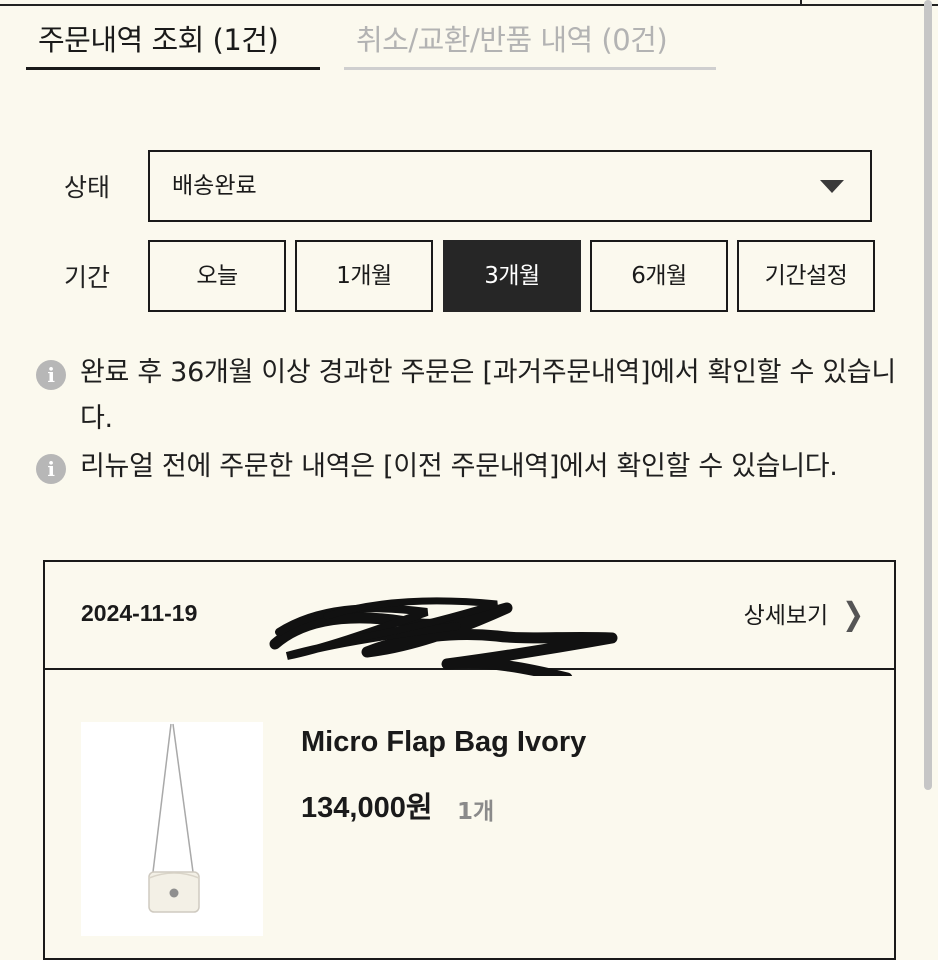 This screenshot has height=960, width=938. I want to click on notice-text: 리뉴얼 전에 주문한 내역은 [이전 주문내역]에서 확인할 수 있습니다., so click(459, 466).